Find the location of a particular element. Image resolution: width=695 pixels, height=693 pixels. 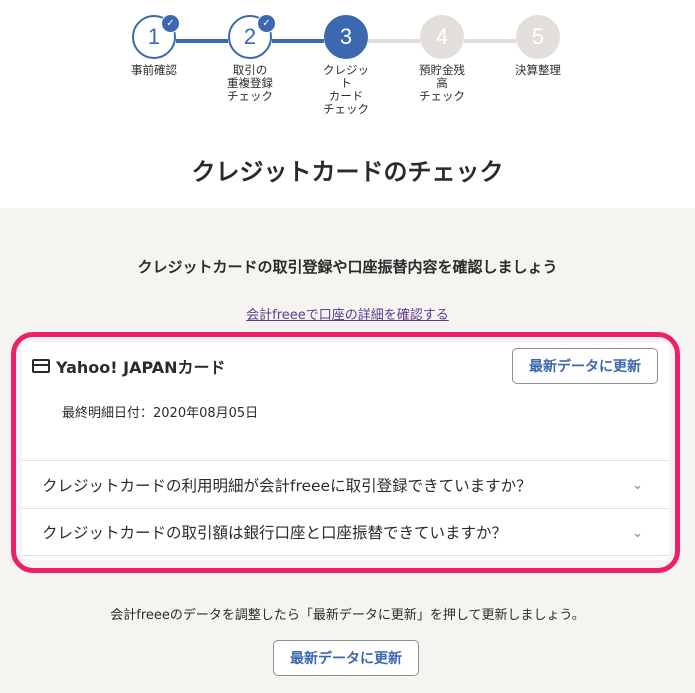

step-4-number: 4 is located at coordinates (442, 36).